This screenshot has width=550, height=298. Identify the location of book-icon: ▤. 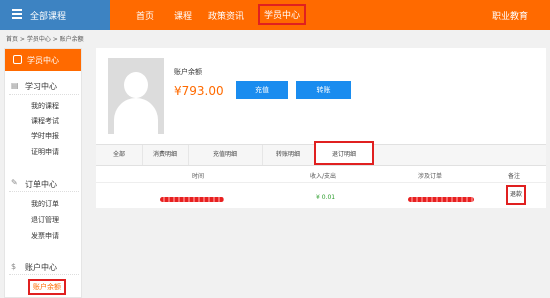
(15, 85).